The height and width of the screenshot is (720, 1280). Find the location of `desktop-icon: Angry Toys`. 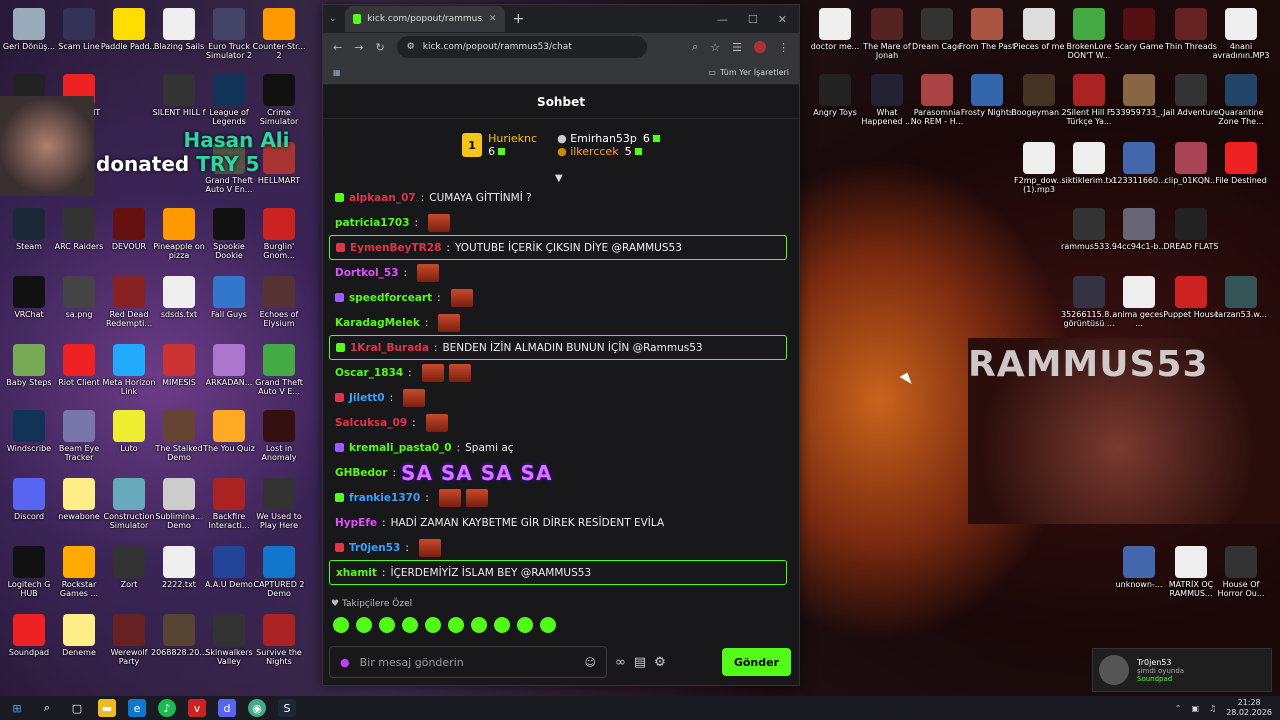

desktop-icon: Angry Toys is located at coordinates (835, 100).